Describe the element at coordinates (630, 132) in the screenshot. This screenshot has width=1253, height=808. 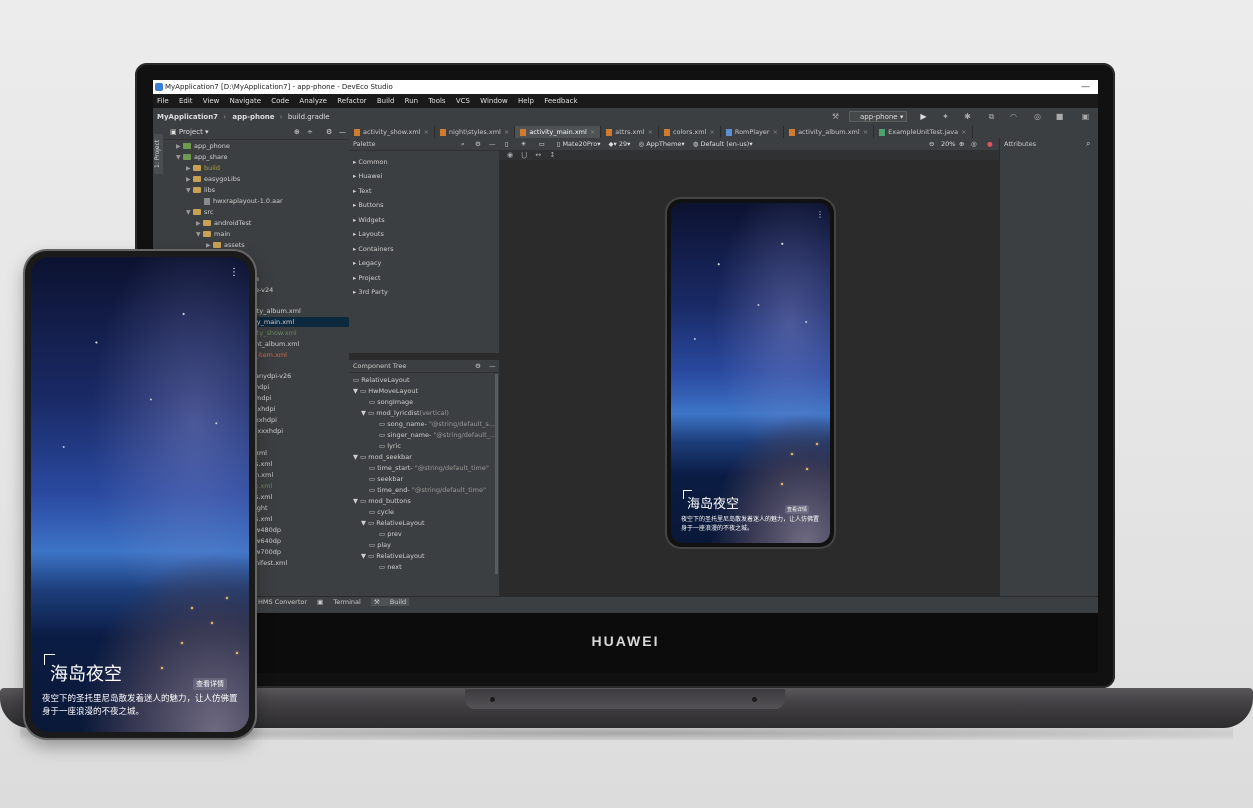
I see `tab-attrs: attrs.xml ×` at that location.